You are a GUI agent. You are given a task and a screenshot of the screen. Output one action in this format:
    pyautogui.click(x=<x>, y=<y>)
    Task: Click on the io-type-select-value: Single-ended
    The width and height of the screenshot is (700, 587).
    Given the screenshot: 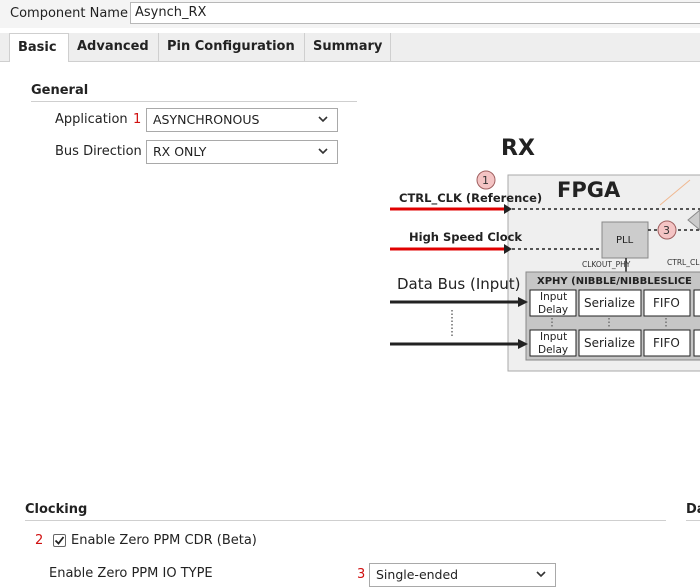 What is the action you would take?
    pyautogui.click(x=417, y=574)
    